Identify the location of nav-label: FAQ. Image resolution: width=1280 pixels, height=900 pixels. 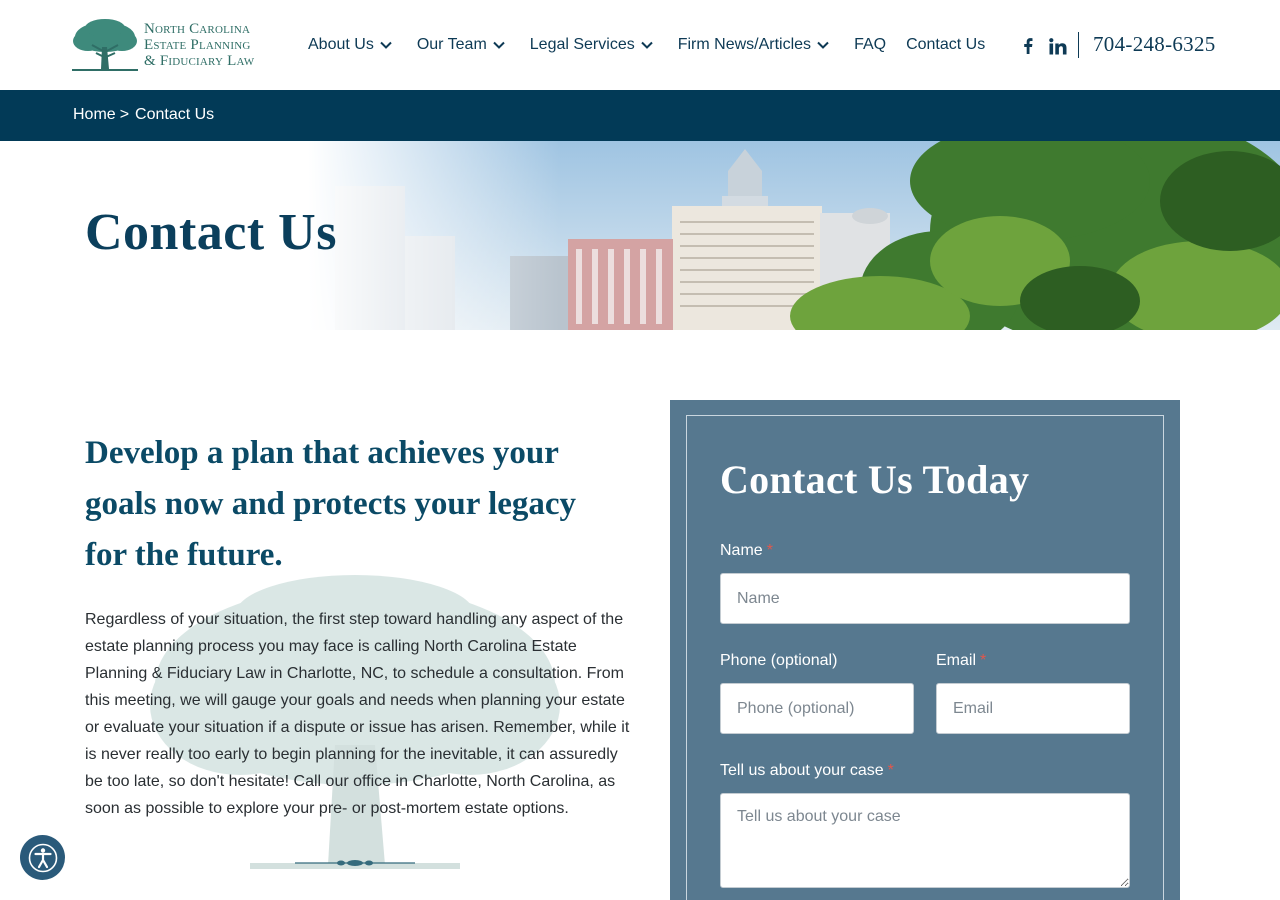
(870, 44).